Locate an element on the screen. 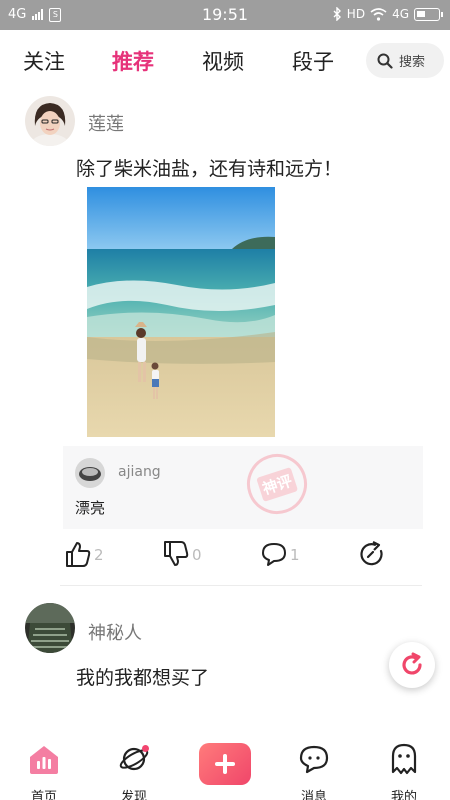  plus-icon is located at coordinates (225, 764).